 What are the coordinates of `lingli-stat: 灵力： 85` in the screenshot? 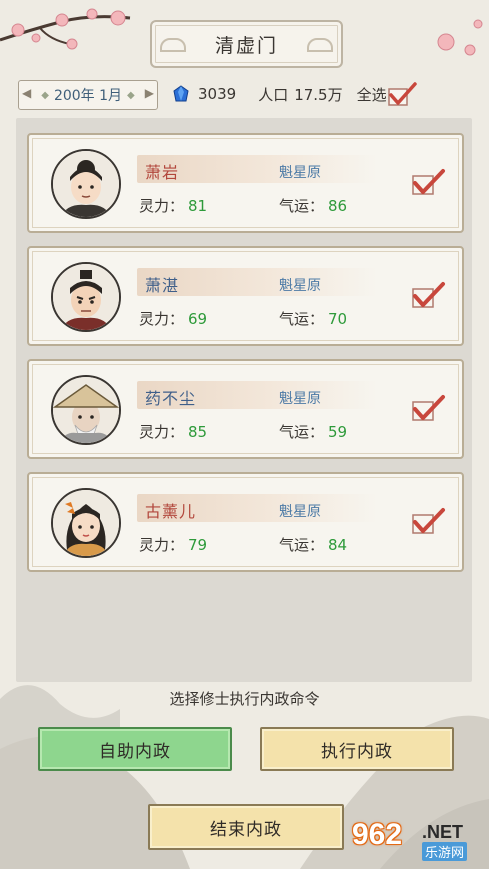 It's located at (173, 431).